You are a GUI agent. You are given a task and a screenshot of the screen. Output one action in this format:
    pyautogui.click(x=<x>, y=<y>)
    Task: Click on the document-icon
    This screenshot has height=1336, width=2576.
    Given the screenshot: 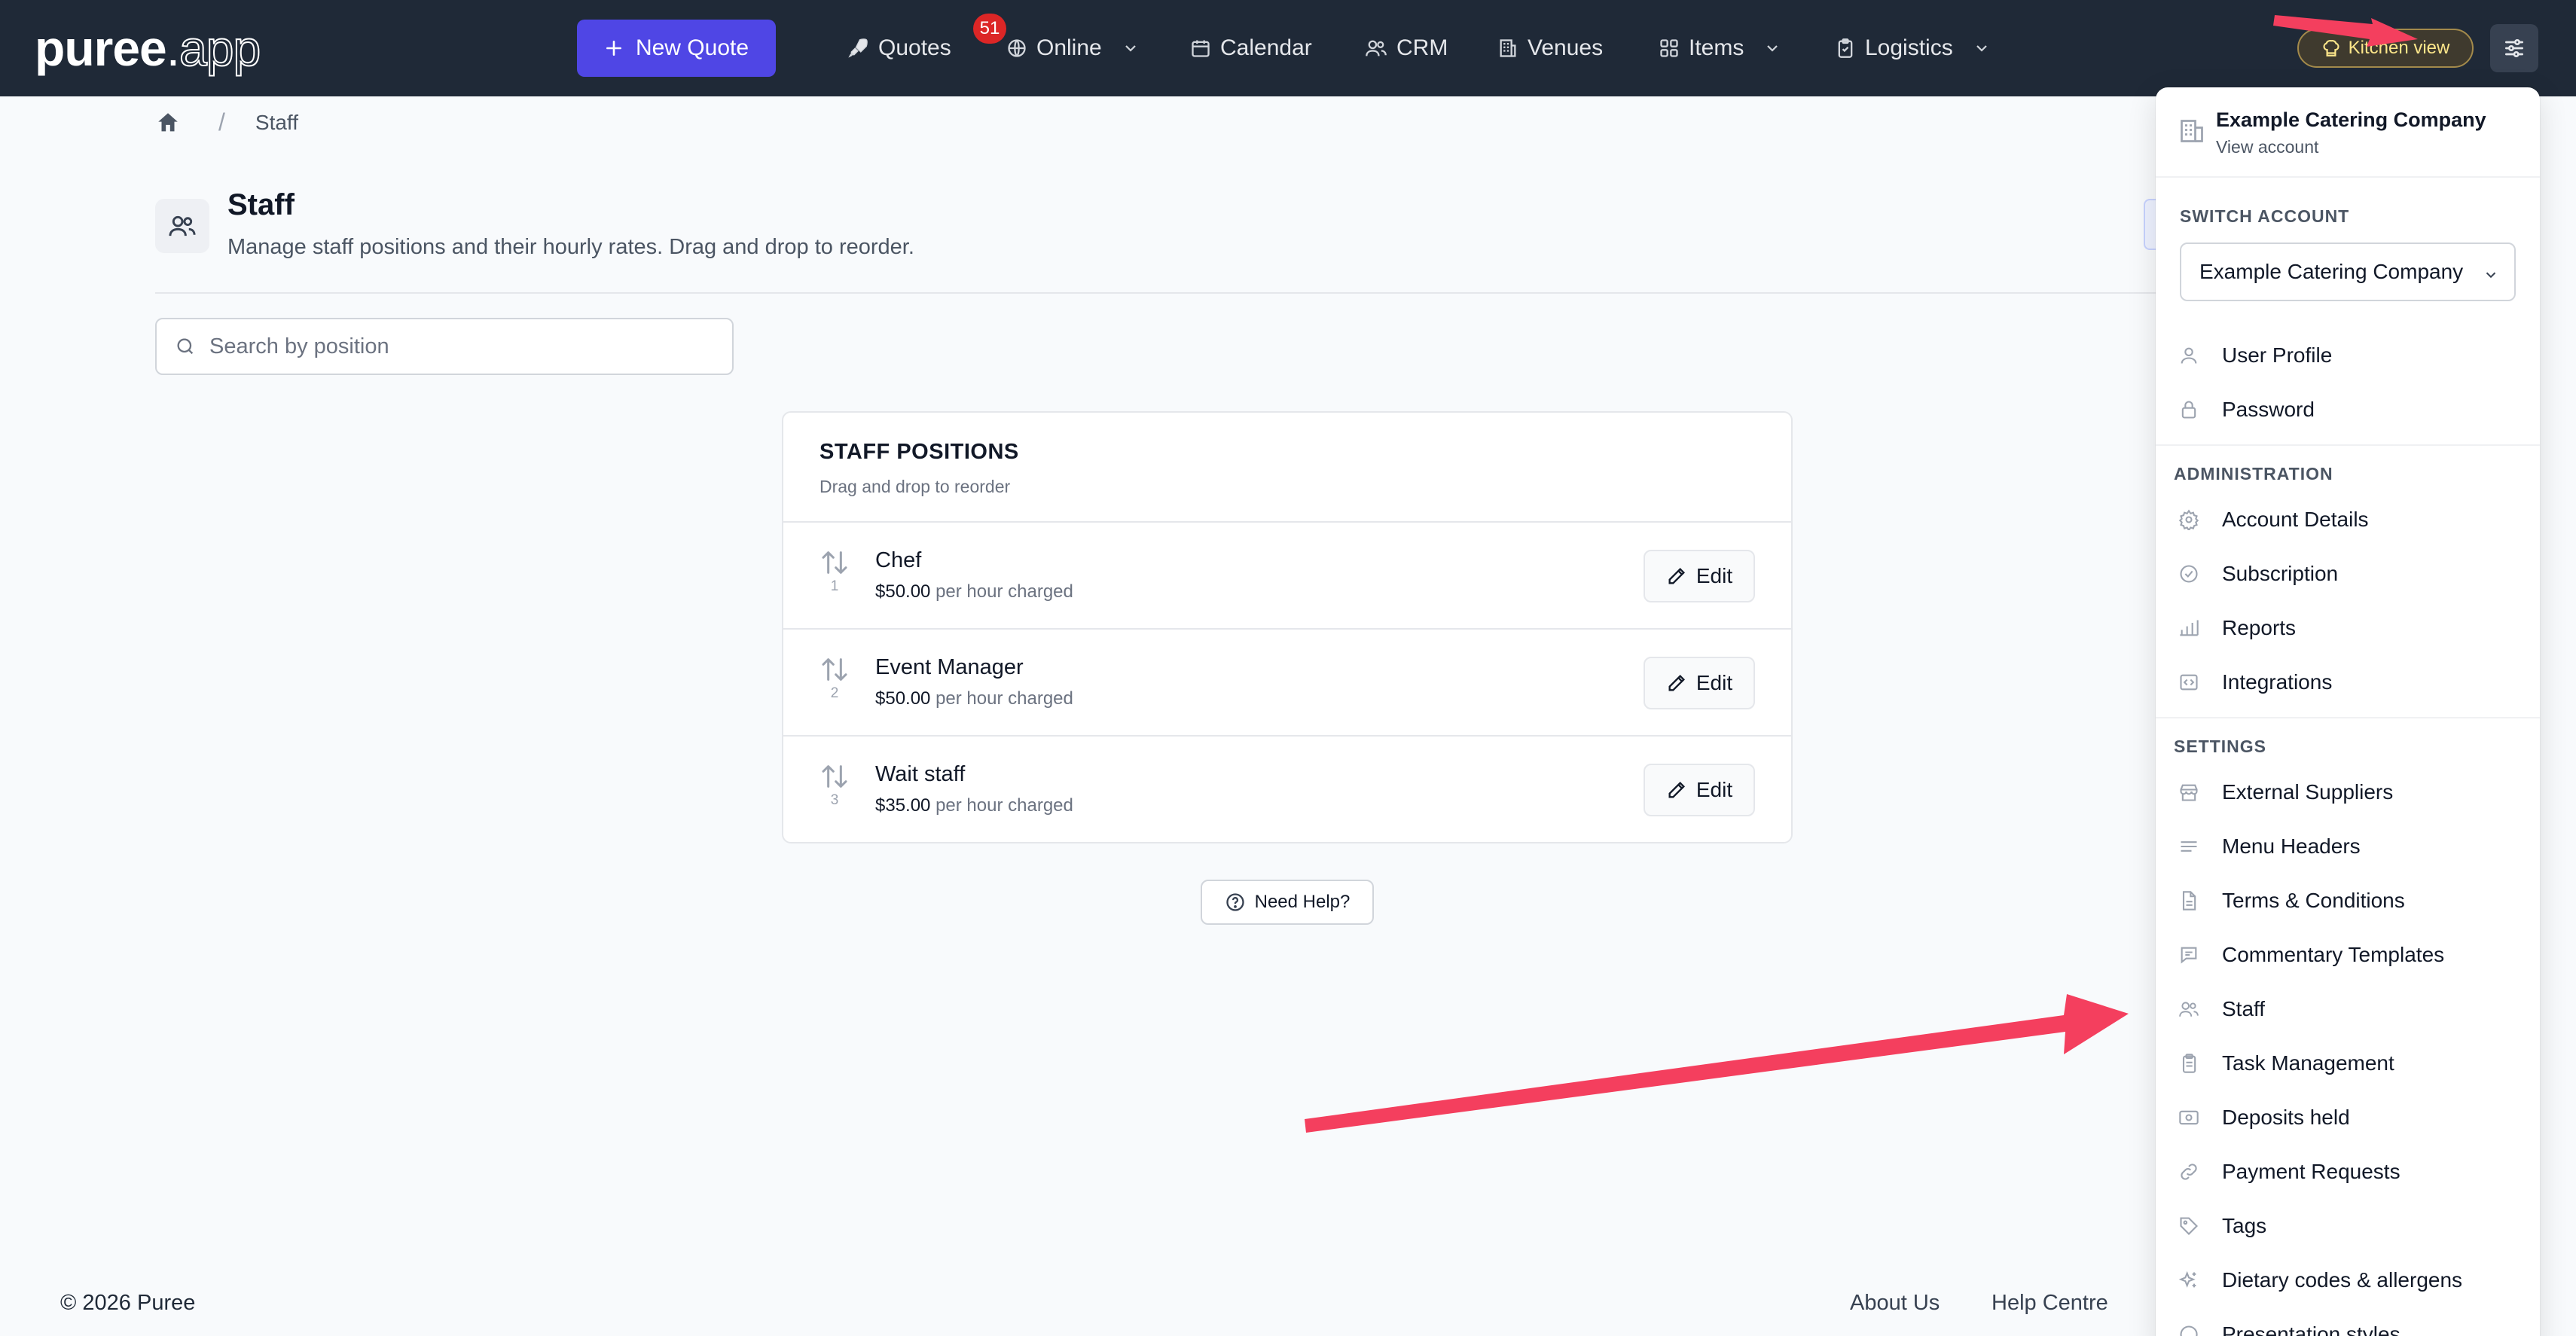 What is the action you would take?
    pyautogui.click(x=2189, y=900)
    